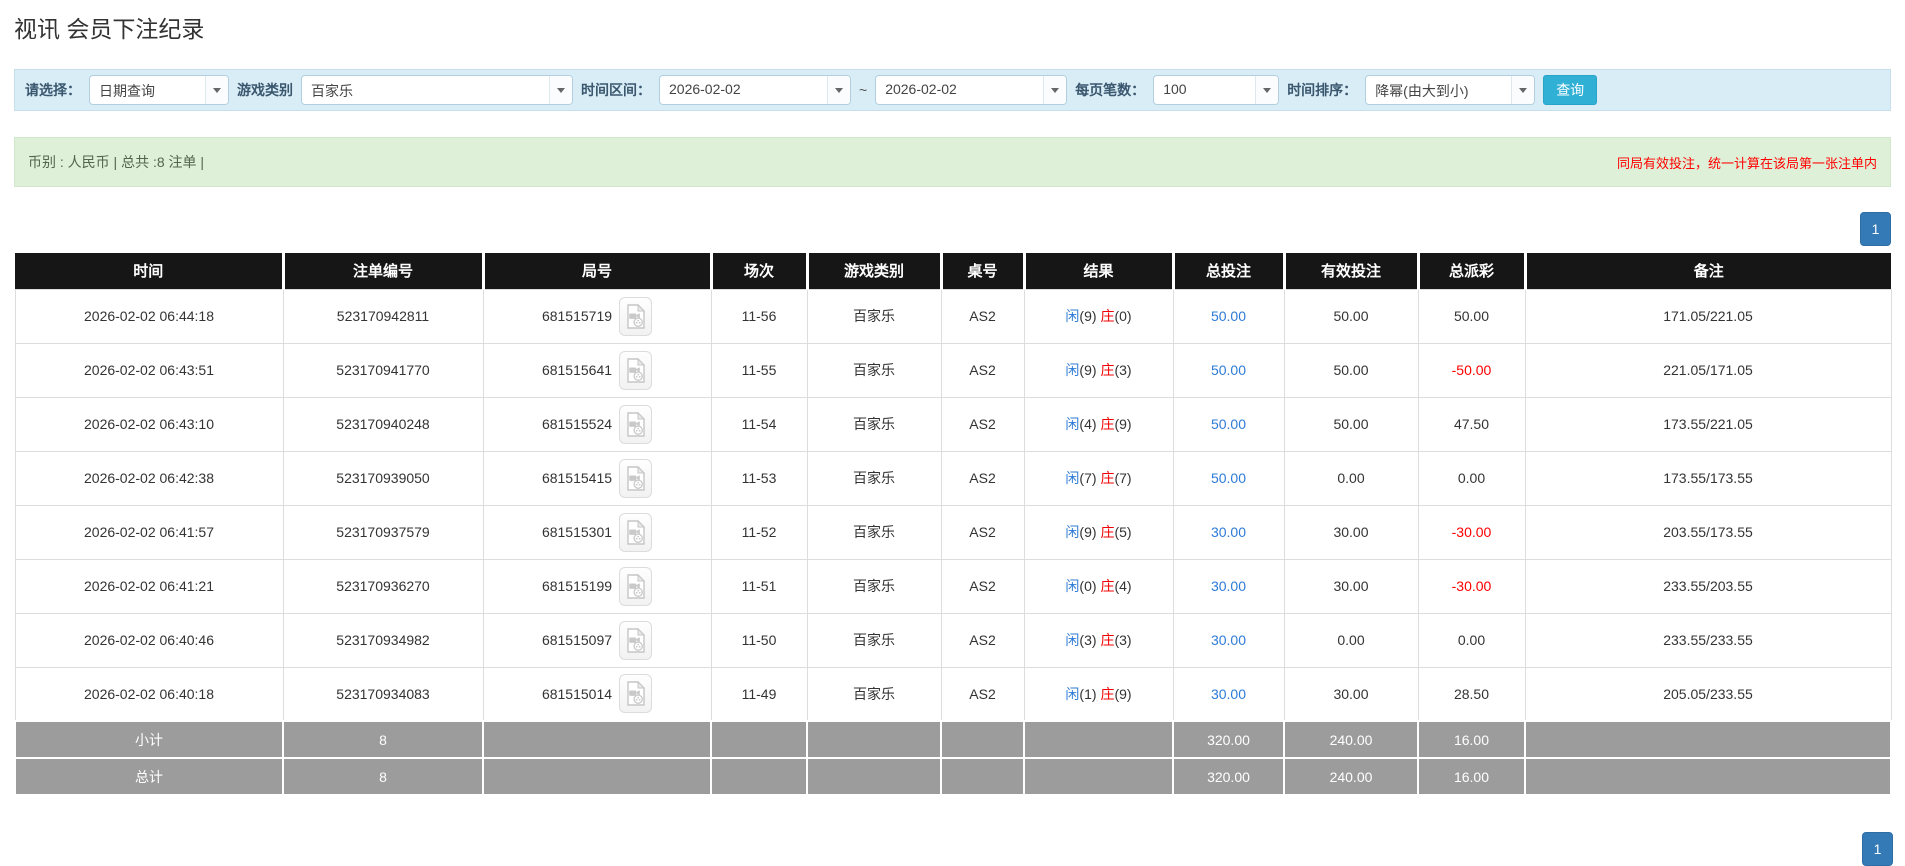  Describe the element at coordinates (1228, 739) in the screenshot. I see `footer-cell-total-bet-sum: 320.00` at that location.